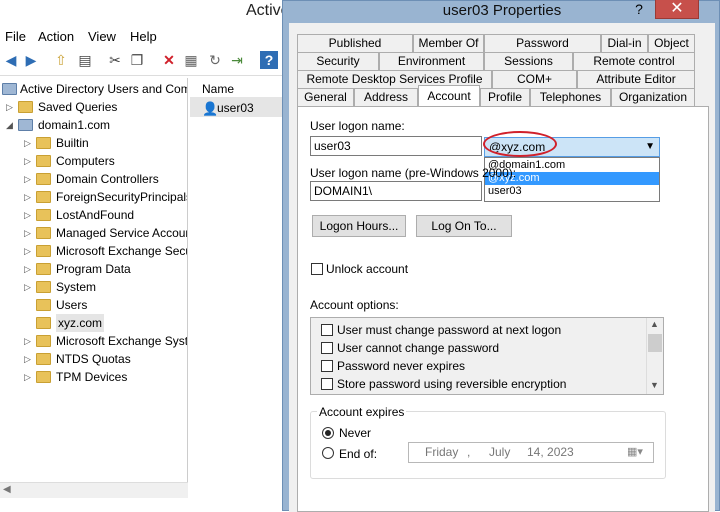 The height and width of the screenshot is (512, 720). I want to click on end-of-label: End of:, so click(358, 454).